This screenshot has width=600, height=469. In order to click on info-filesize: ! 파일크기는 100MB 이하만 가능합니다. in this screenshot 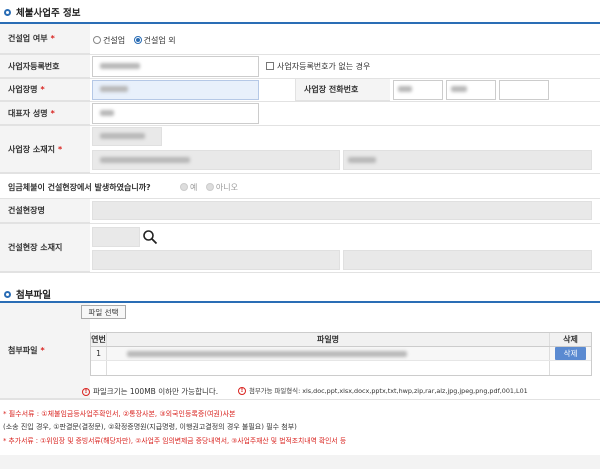, I will do `click(150, 391)`.